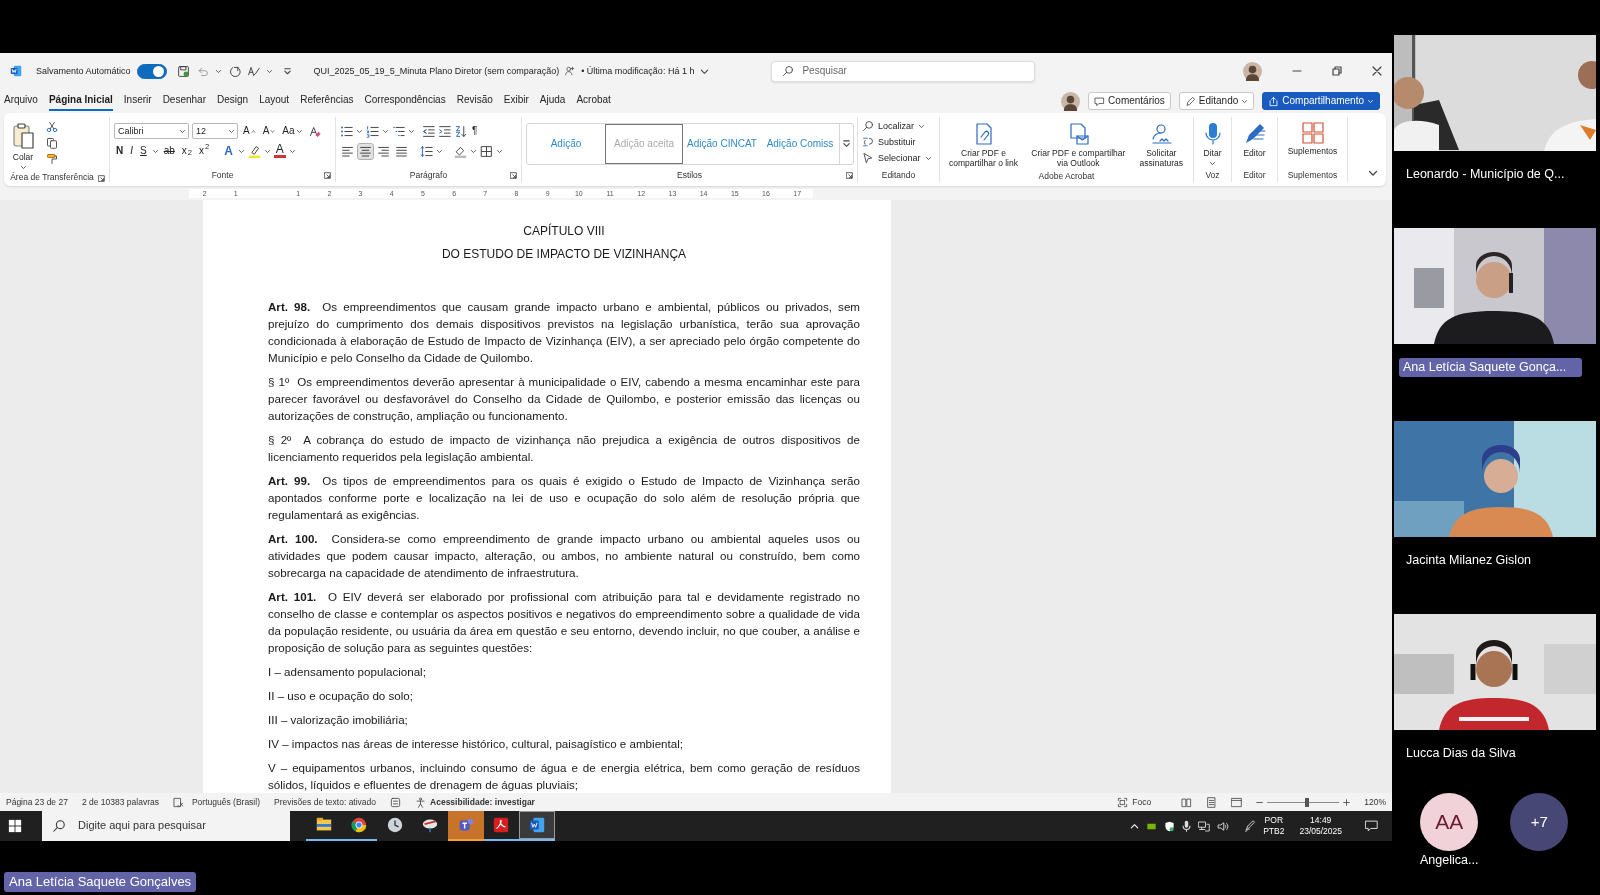 Image resolution: width=1600 pixels, height=895 pixels. I want to click on ribbon-tab: Exibir, so click(516, 101).